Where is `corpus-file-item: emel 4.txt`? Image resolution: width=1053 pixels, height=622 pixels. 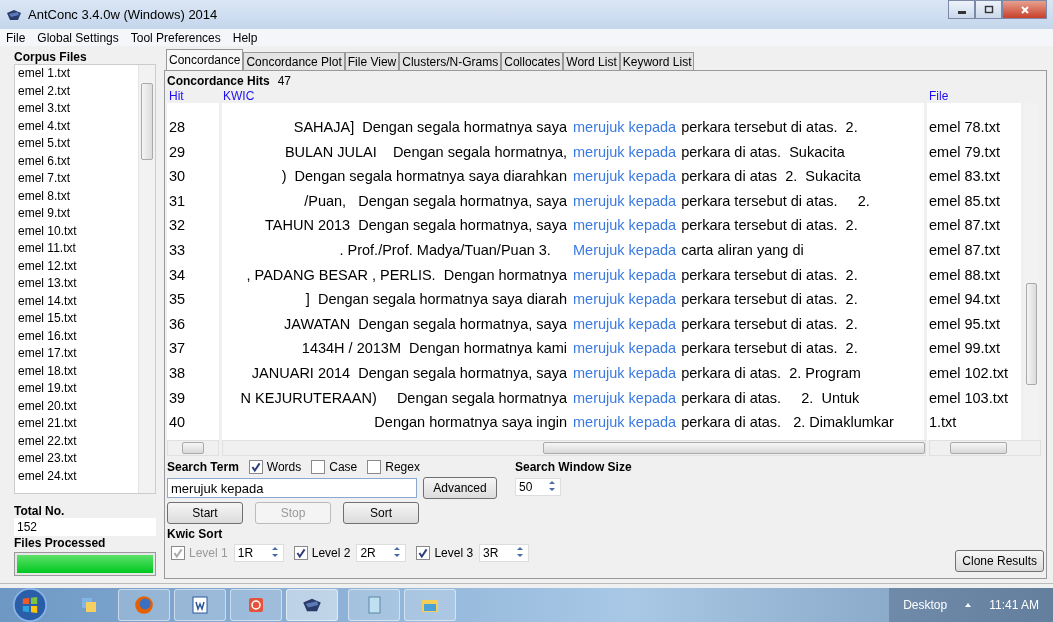 corpus-file-item: emel 4.txt is located at coordinates (78, 126).